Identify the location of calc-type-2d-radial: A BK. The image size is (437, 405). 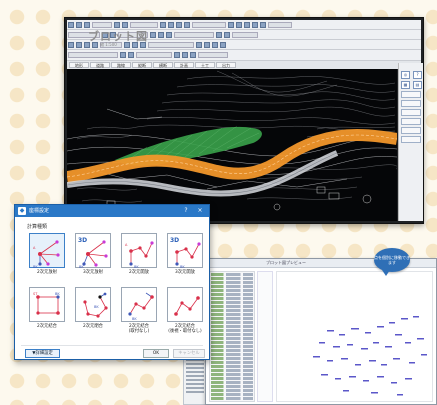
(47, 251).